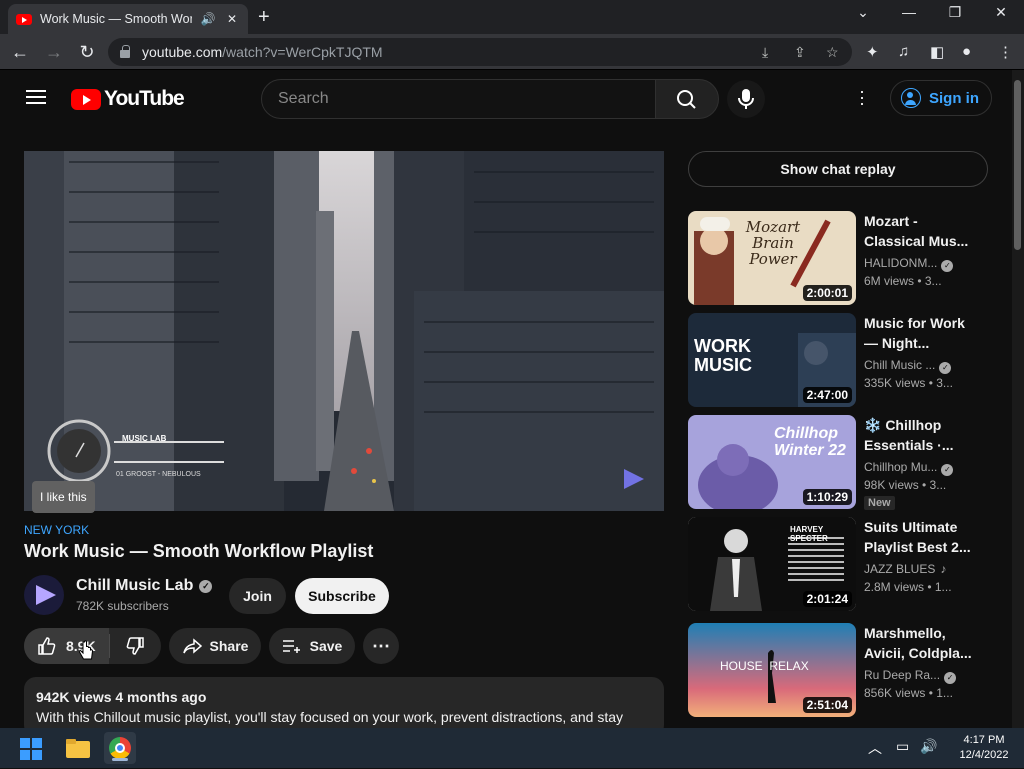 The image size is (1024, 769). What do you see at coordinates (902, 746) in the screenshot?
I see `network-icon: ▭` at bounding box center [902, 746].